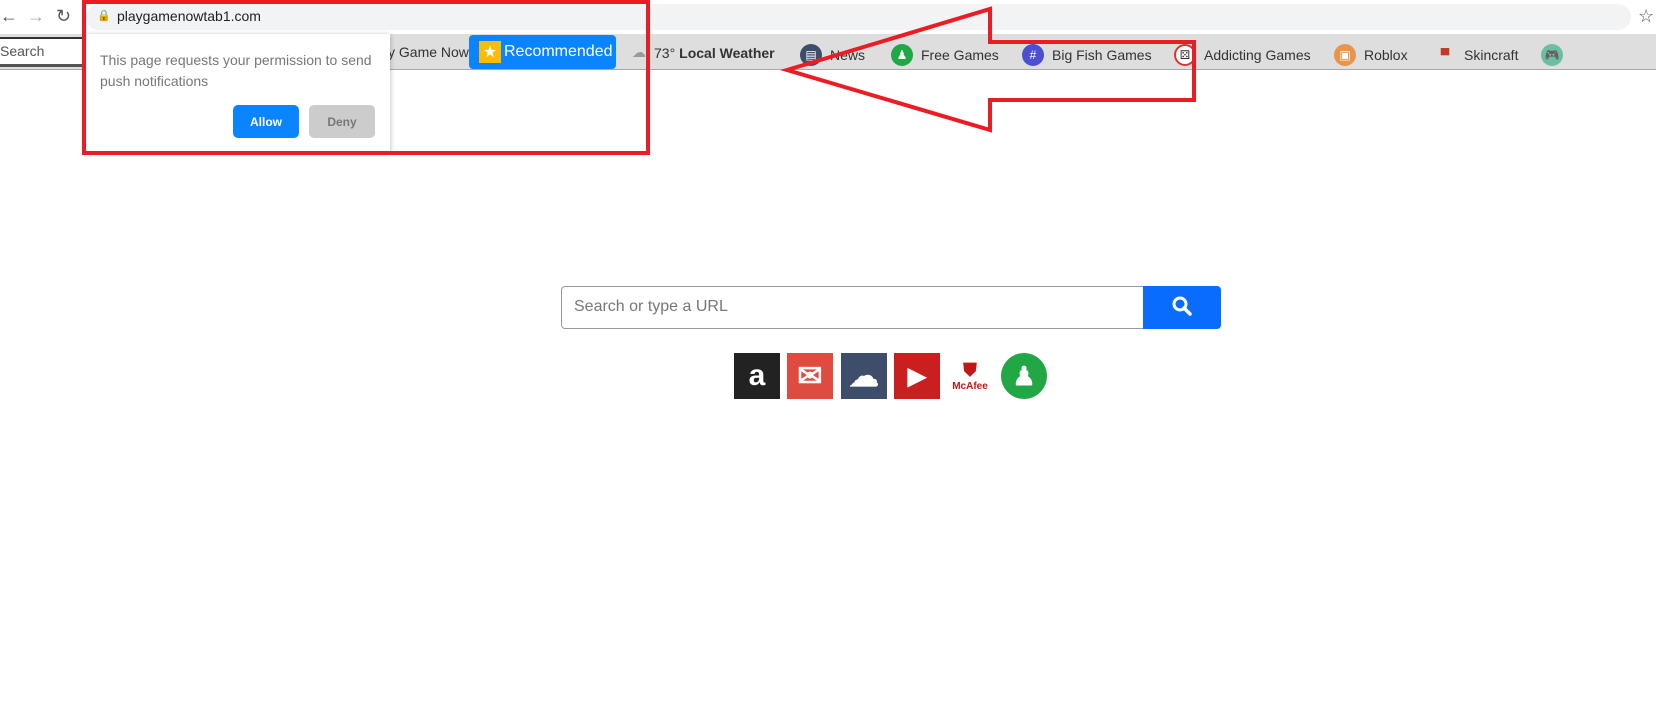 This screenshot has width=1656, height=709. I want to click on weather-icon: ☁, so click(864, 376).